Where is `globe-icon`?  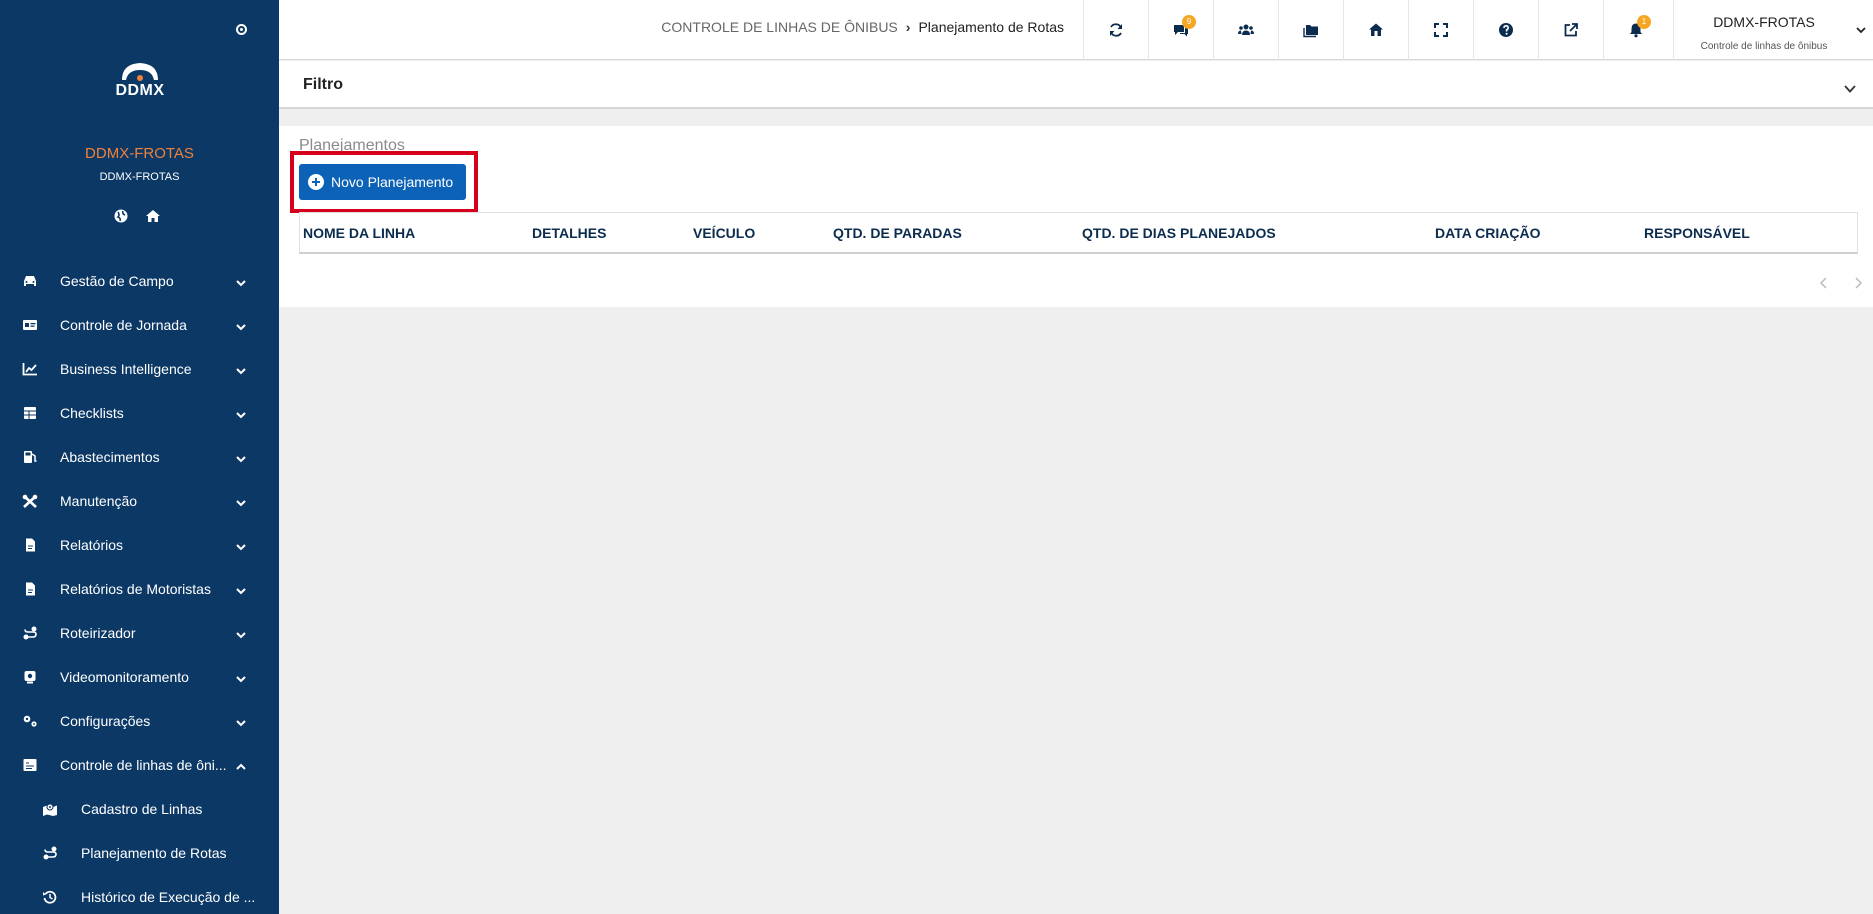
globe-icon is located at coordinates (121, 216).